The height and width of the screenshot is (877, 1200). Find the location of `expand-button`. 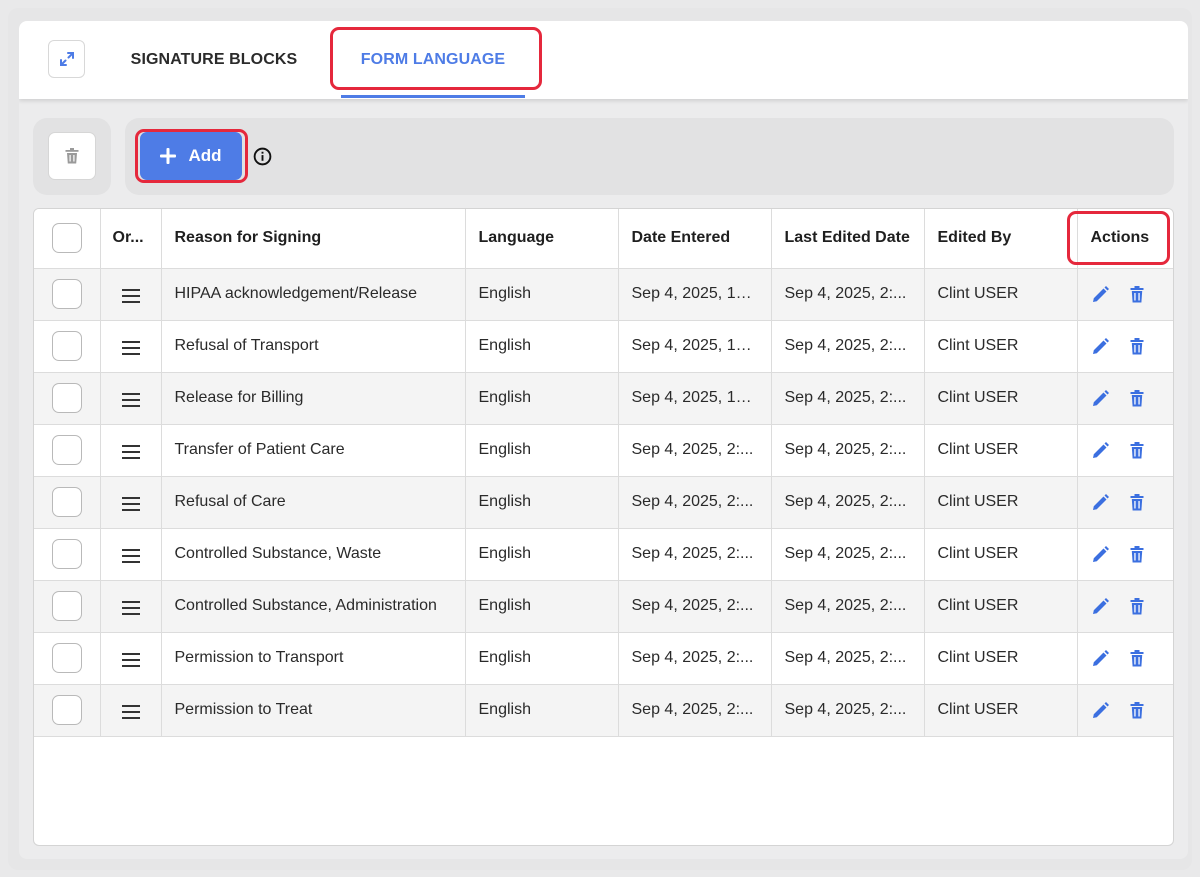

expand-button is located at coordinates (66, 59).